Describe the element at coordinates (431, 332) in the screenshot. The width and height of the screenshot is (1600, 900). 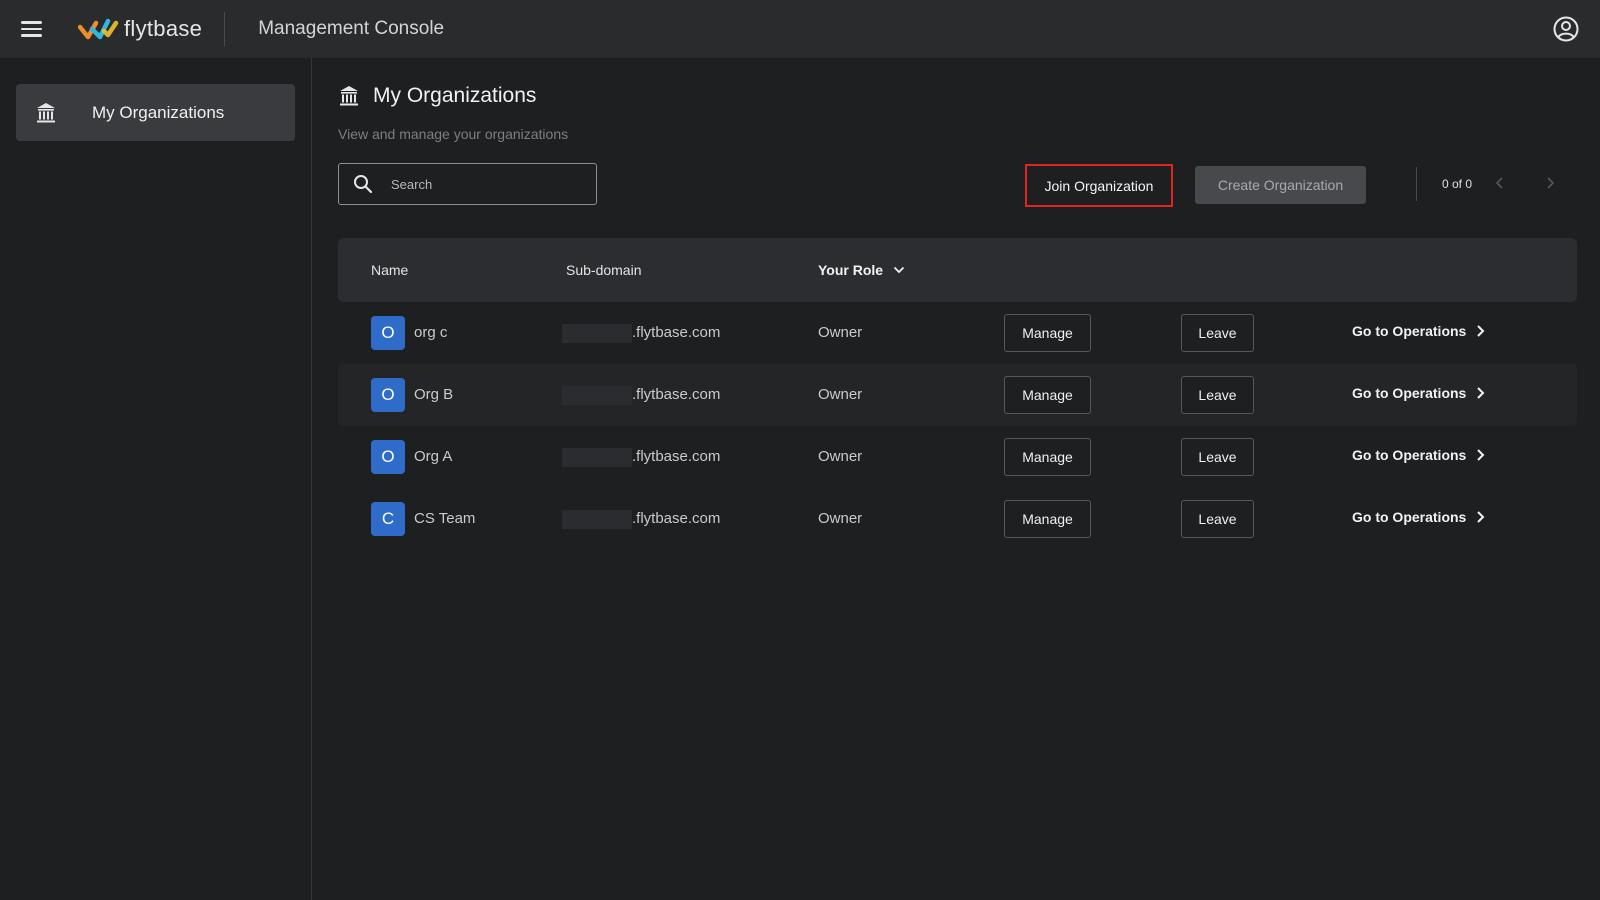
I see `org-name: org c` at that location.